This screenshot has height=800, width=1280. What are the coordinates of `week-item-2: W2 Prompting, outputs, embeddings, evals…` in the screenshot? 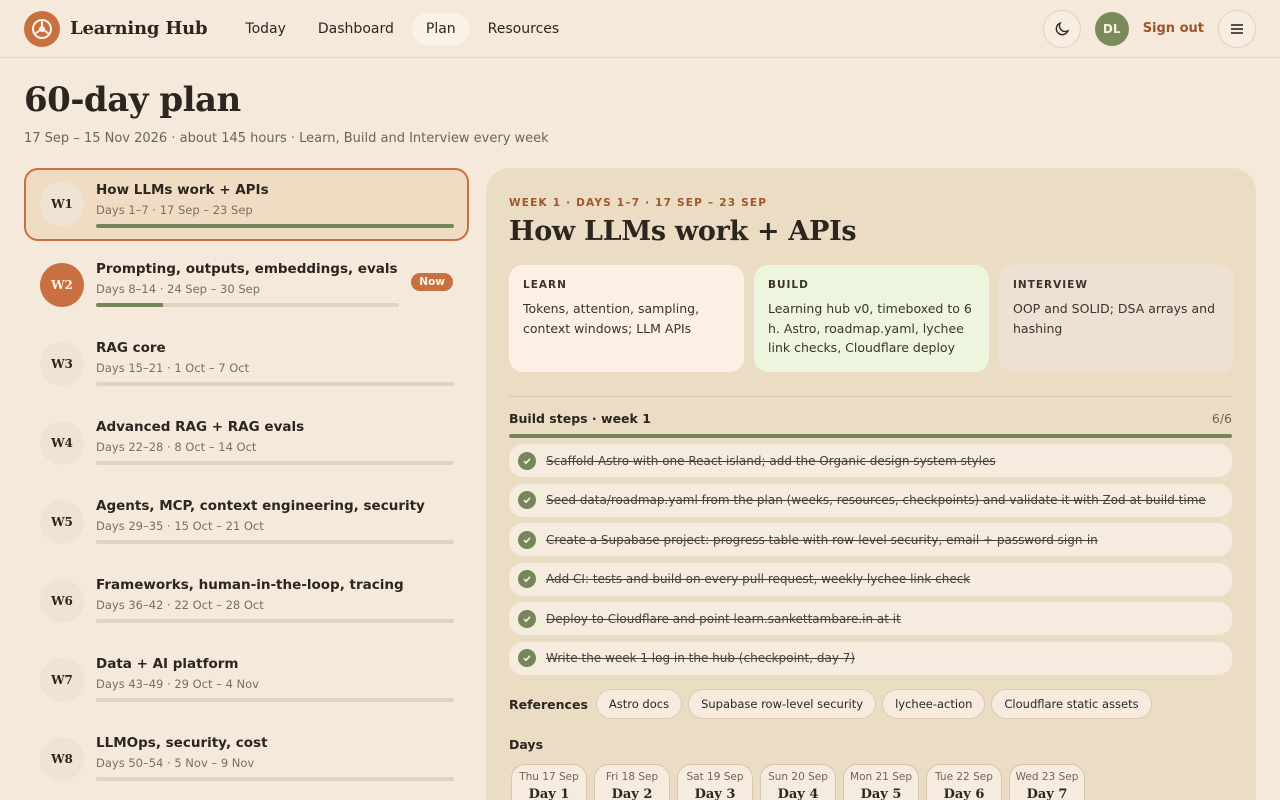 It's located at (246, 286).